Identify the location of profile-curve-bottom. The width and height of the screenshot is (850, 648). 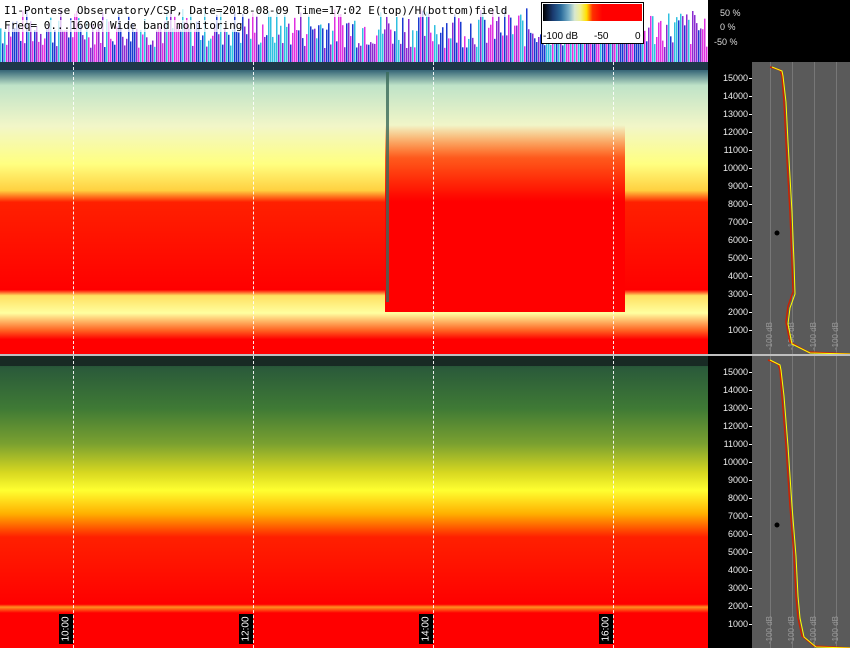
(808, 503).